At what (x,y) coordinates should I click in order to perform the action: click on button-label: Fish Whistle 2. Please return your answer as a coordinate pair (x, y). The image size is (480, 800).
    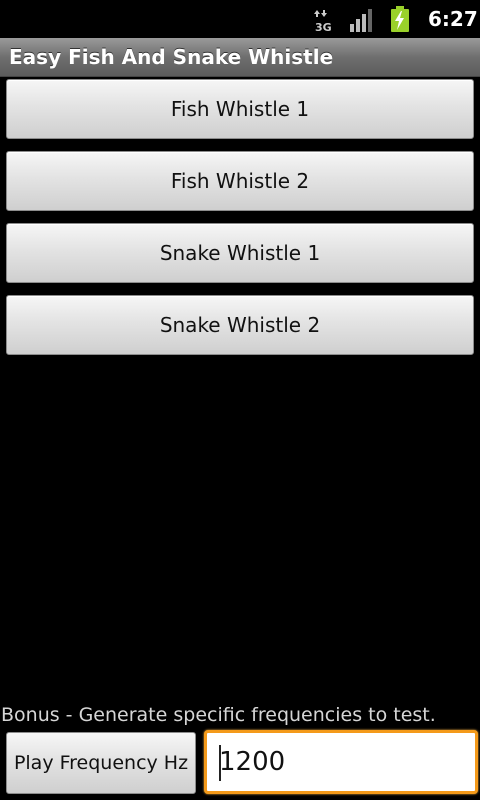
    Looking at the image, I should click on (240, 181).